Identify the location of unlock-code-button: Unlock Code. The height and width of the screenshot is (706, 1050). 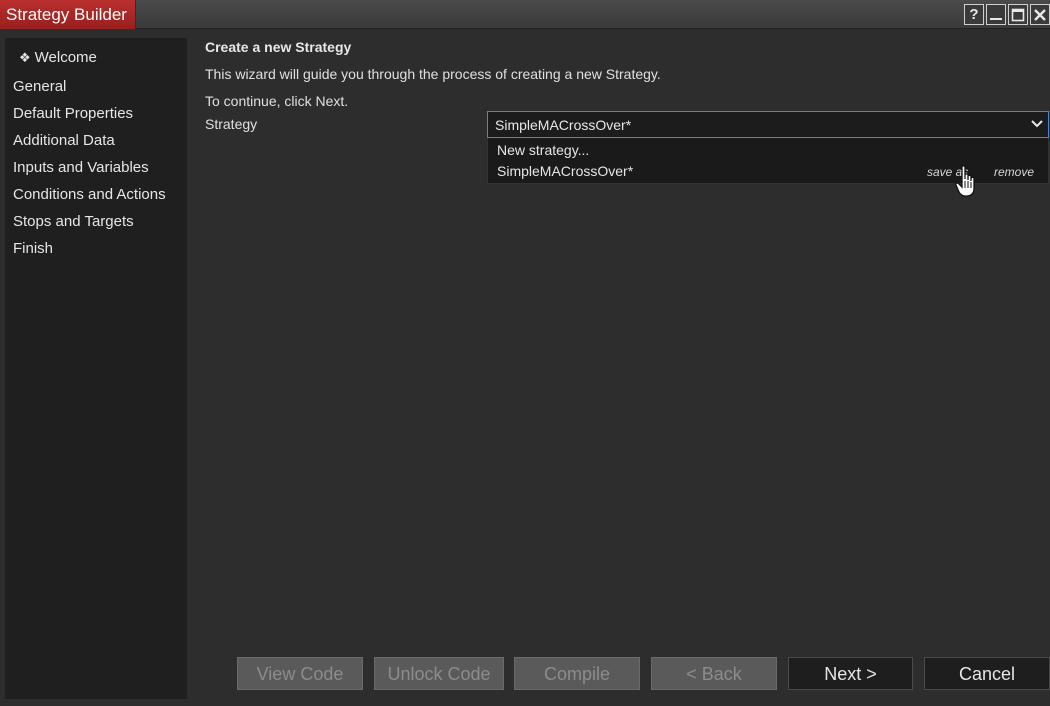
(439, 673).